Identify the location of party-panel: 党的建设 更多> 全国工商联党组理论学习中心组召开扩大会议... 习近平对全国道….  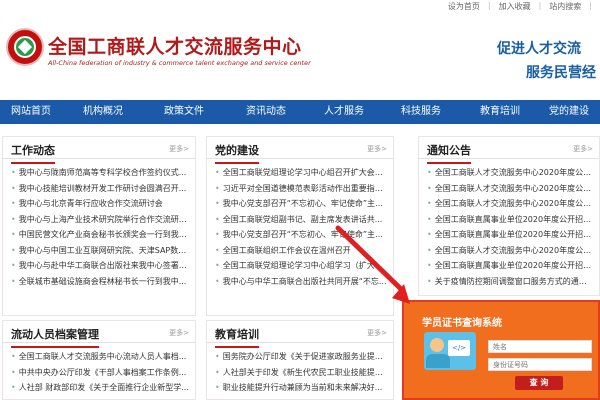
(300, 226).